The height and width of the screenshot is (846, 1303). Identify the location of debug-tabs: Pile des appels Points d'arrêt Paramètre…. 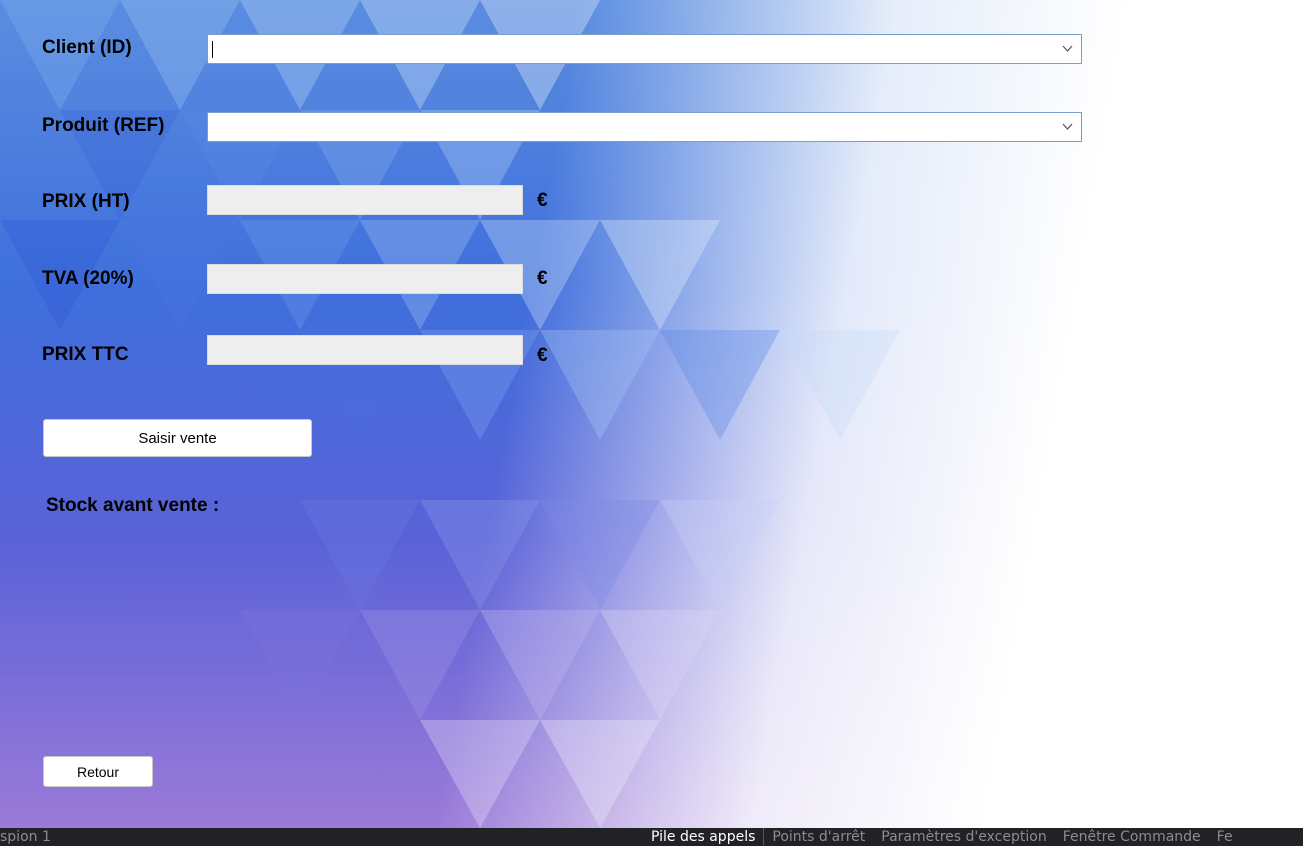
(942, 837).